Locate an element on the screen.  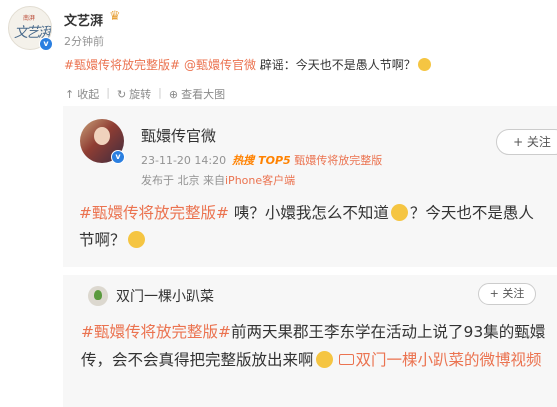
author-name: 文艺湃 is located at coordinates (83, 19).